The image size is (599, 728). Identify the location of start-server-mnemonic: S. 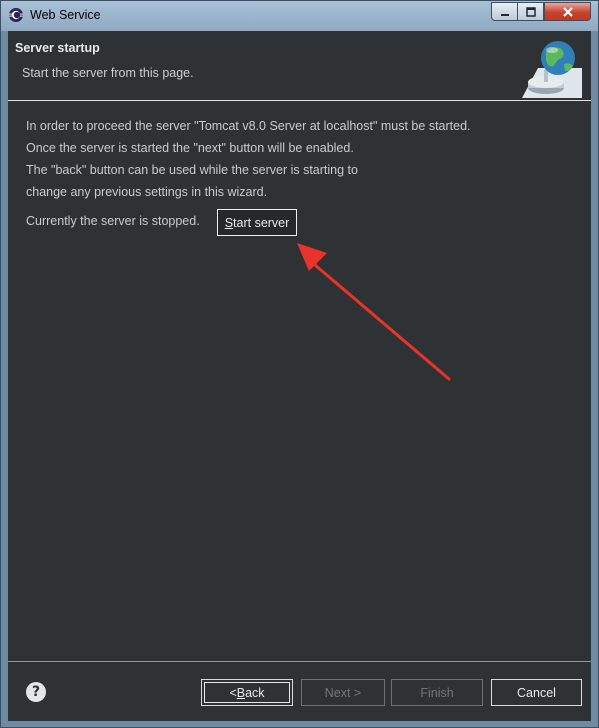
(229, 222).